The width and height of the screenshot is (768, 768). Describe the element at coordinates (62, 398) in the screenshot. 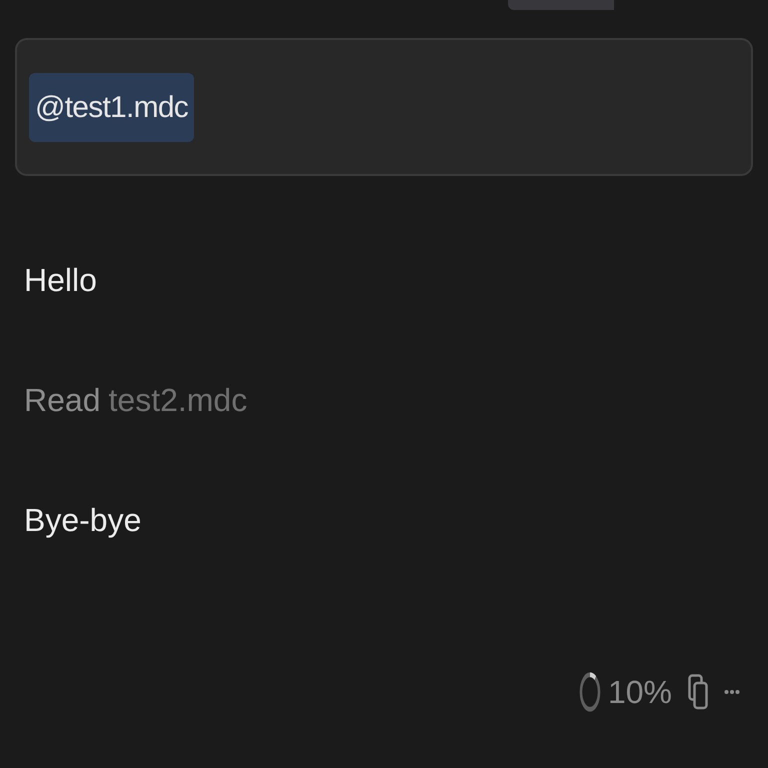

I see `tool-action-label: Read` at that location.